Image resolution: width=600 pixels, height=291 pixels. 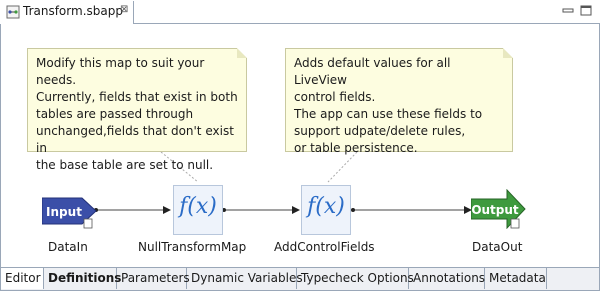 I want to click on node-label-dataout: DataOut, so click(x=497, y=247).